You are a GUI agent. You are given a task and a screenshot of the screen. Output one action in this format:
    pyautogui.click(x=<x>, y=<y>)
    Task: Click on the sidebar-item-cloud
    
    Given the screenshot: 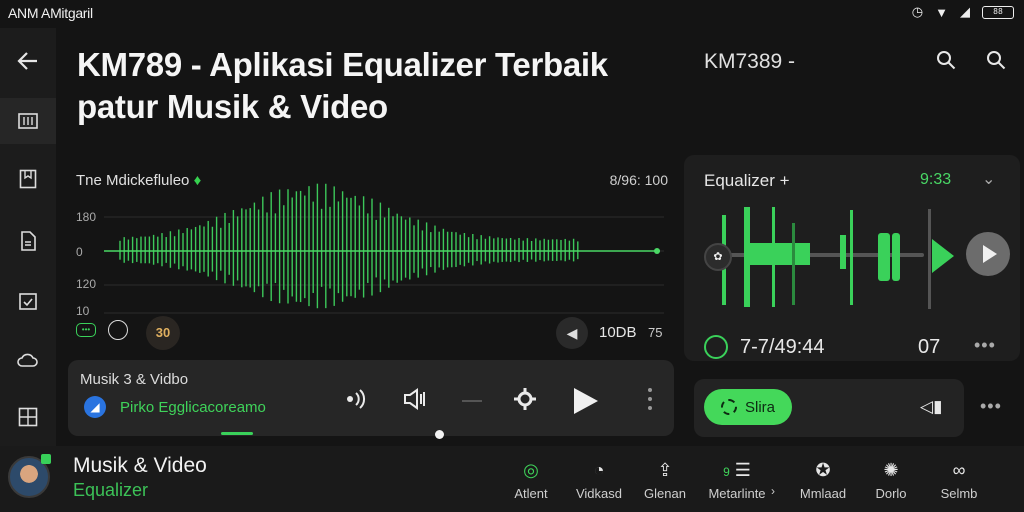 What is the action you would take?
    pyautogui.click(x=28, y=361)
    